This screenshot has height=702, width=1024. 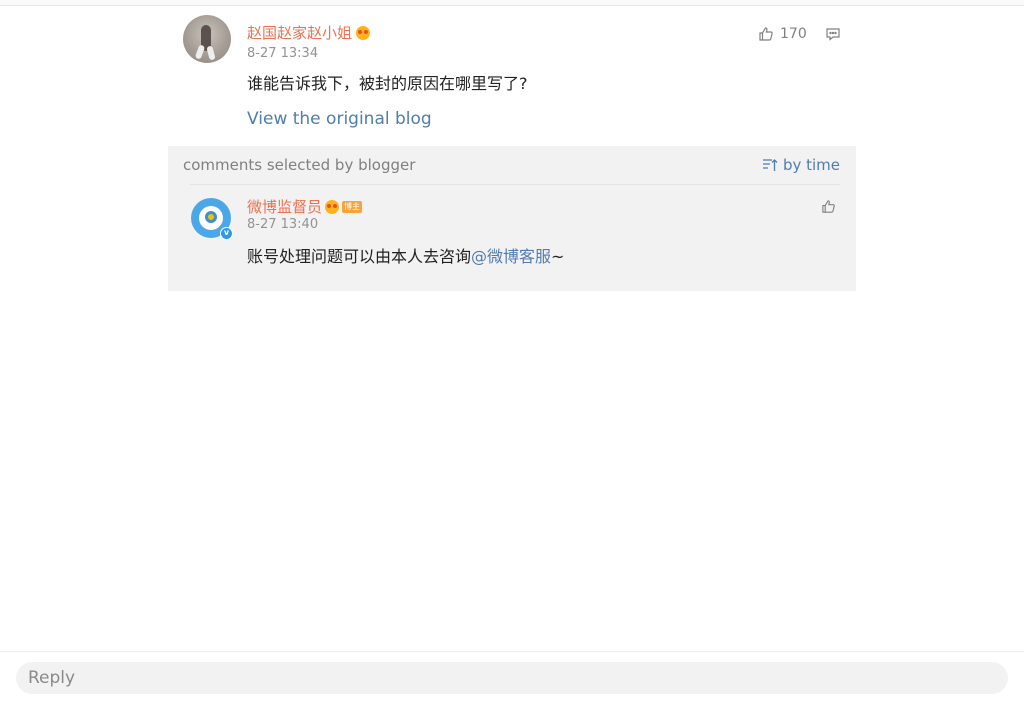 What do you see at coordinates (387, 83) in the screenshot?
I see `comment-text: 谁能告诉我下，被封的原因在哪里写了?` at bounding box center [387, 83].